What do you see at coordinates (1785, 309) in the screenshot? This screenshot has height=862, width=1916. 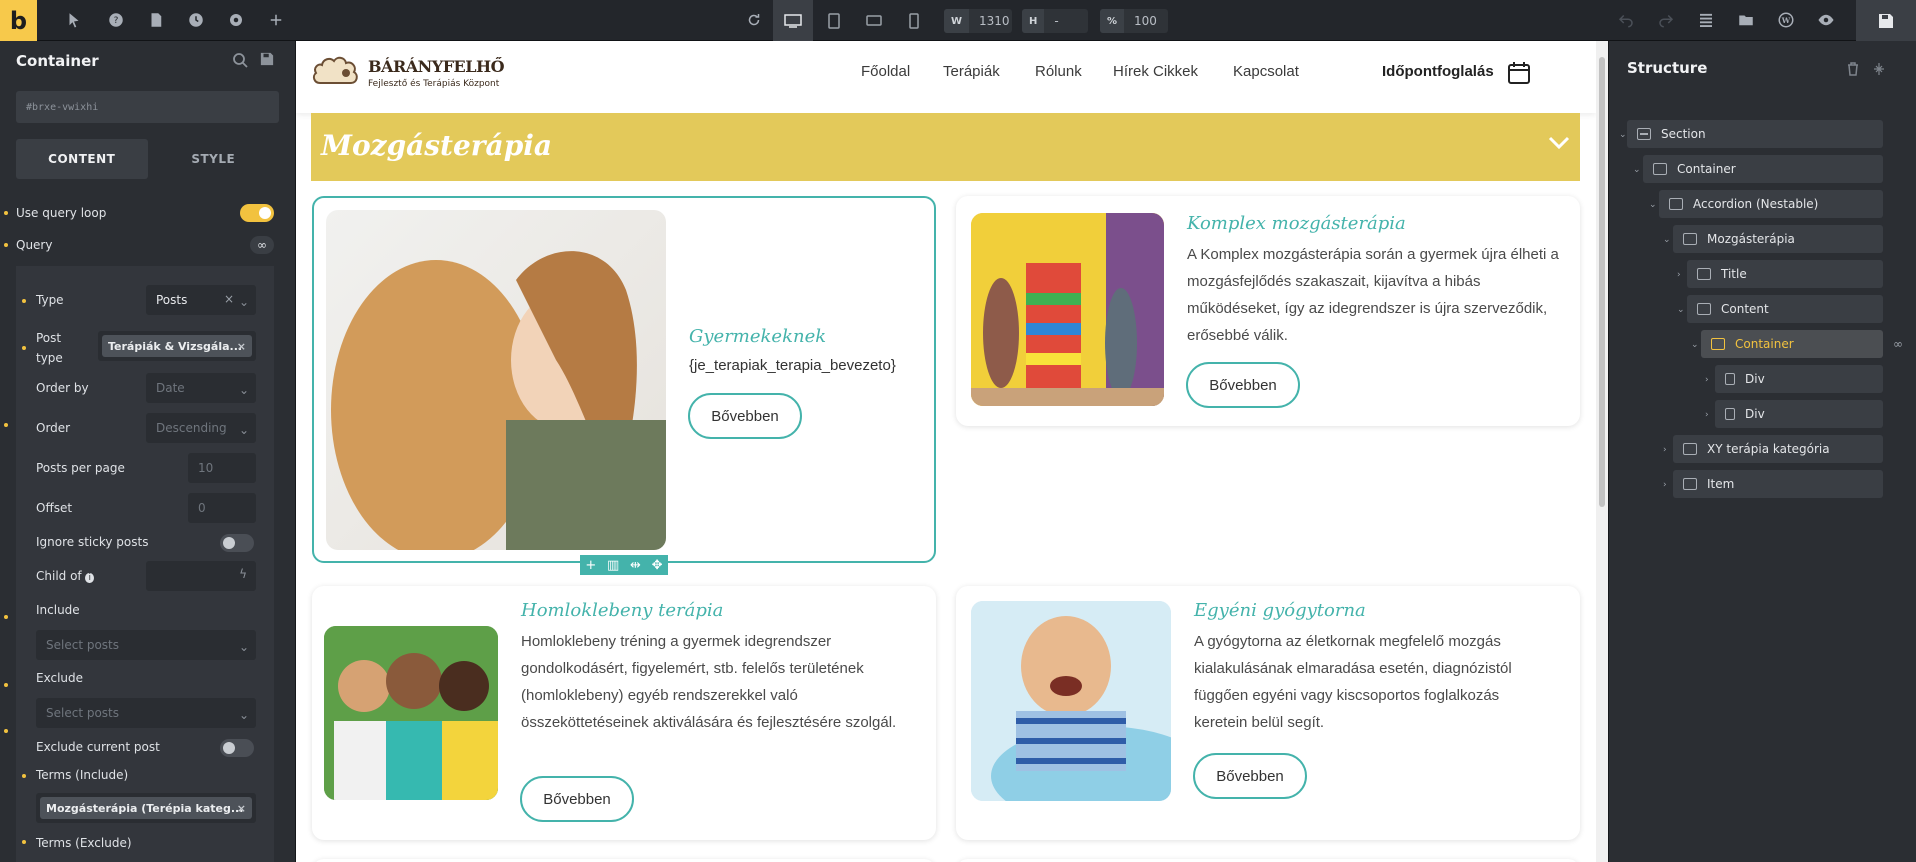 I see `structure-node-content: Content` at bounding box center [1785, 309].